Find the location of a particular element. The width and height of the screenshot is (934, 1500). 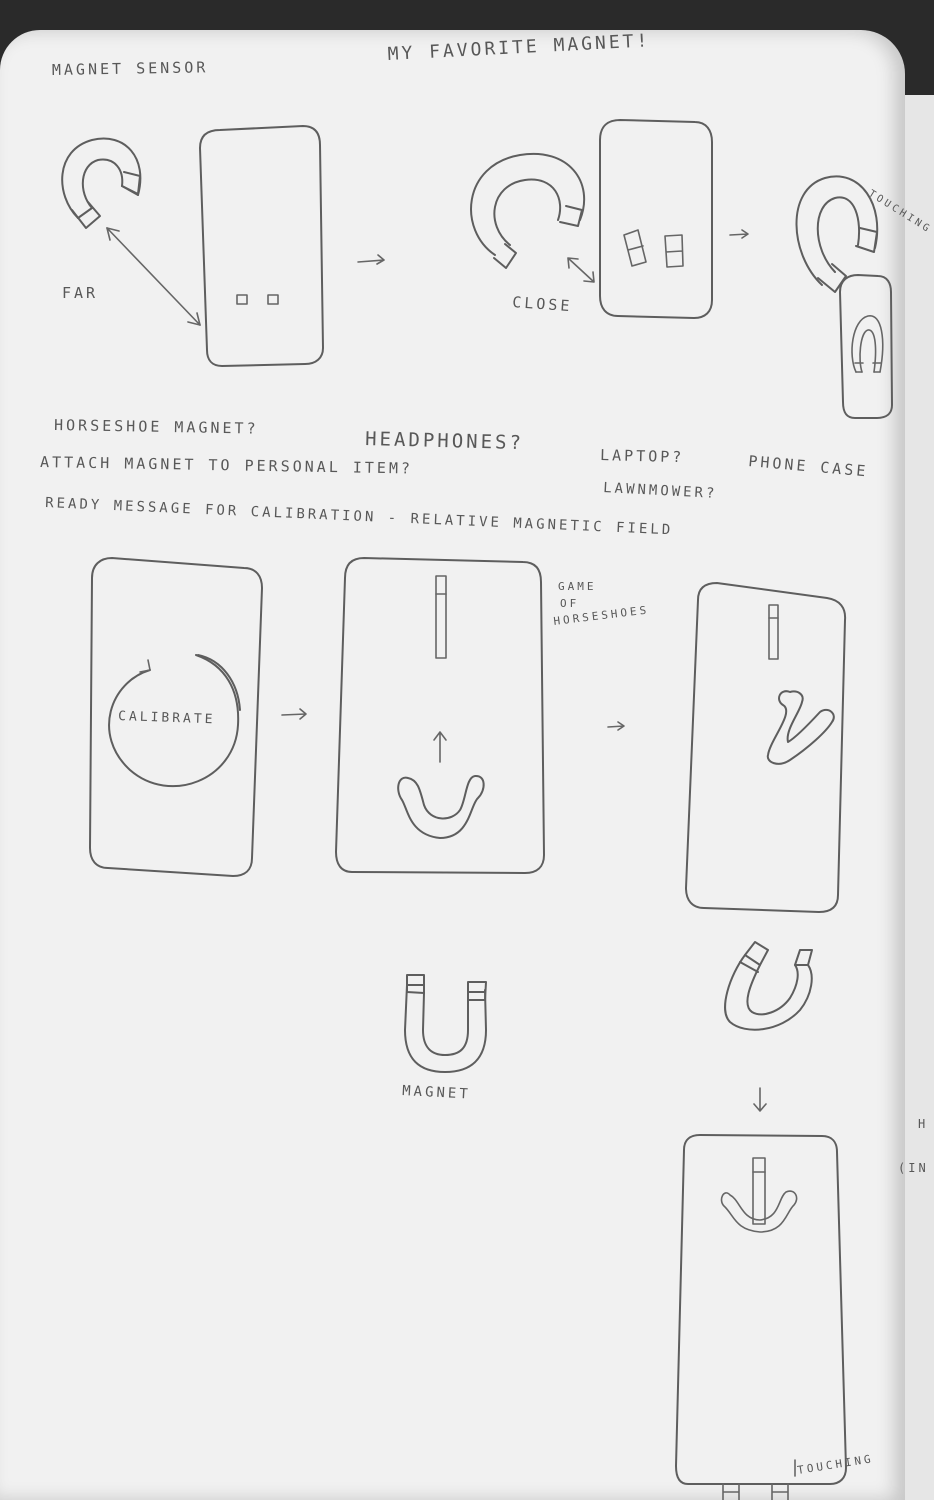

calibrate-label: CALIBRATE is located at coordinates (167, 718).